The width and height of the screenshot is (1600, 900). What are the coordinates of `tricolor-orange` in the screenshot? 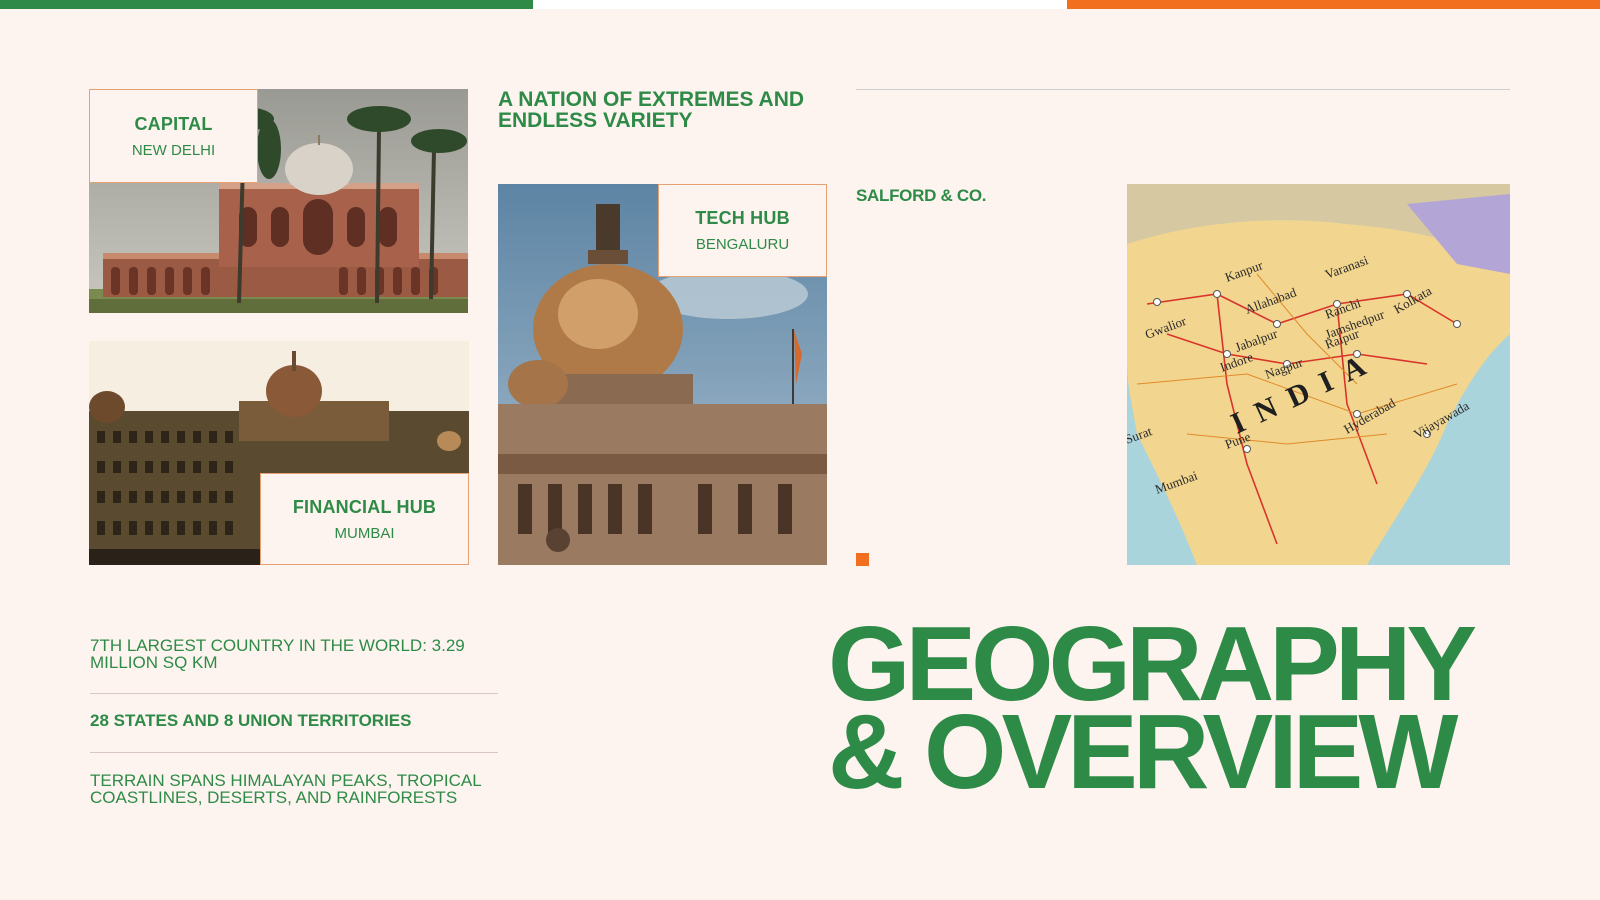 It's located at (1333, 4).